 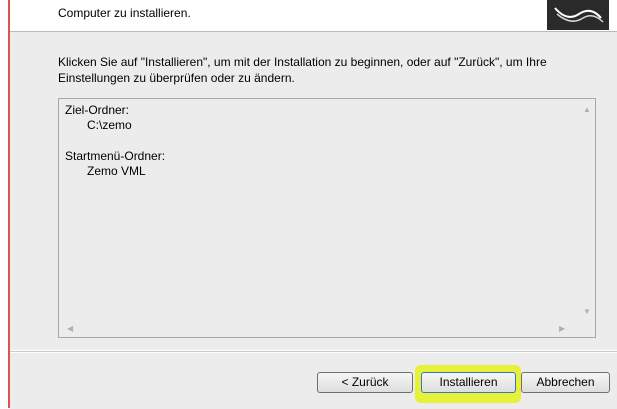 I want to click on window-left-strip, so click(x=4, y=204).